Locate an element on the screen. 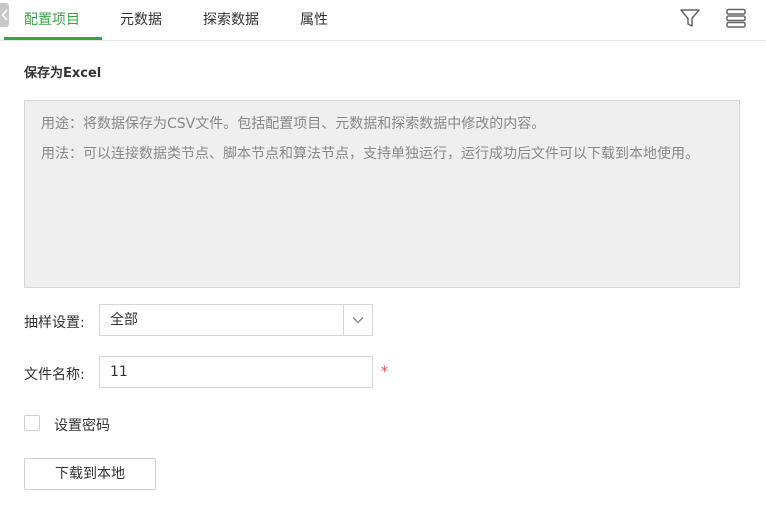 This screenshot has height=510, width=766. description-usage: 用途：将数据保存为CSV文件。包括配置项目、元数据和探索数据中修改的内容。 is located at coordinates (293, 124).